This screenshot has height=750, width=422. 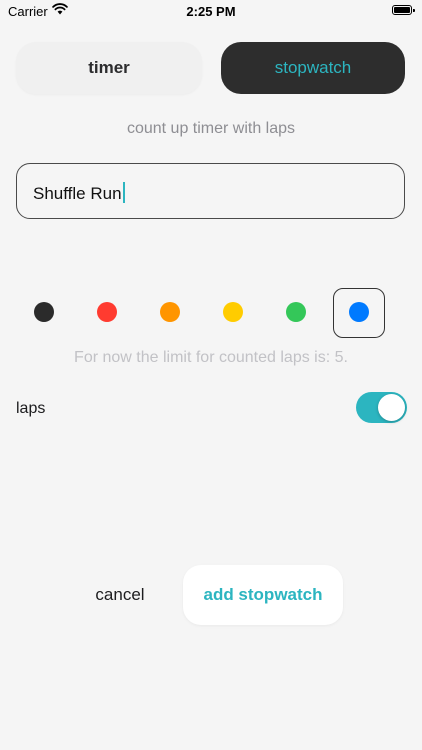 I want to click on mode-description: count up timer with laps, so click(x=211, y=128).